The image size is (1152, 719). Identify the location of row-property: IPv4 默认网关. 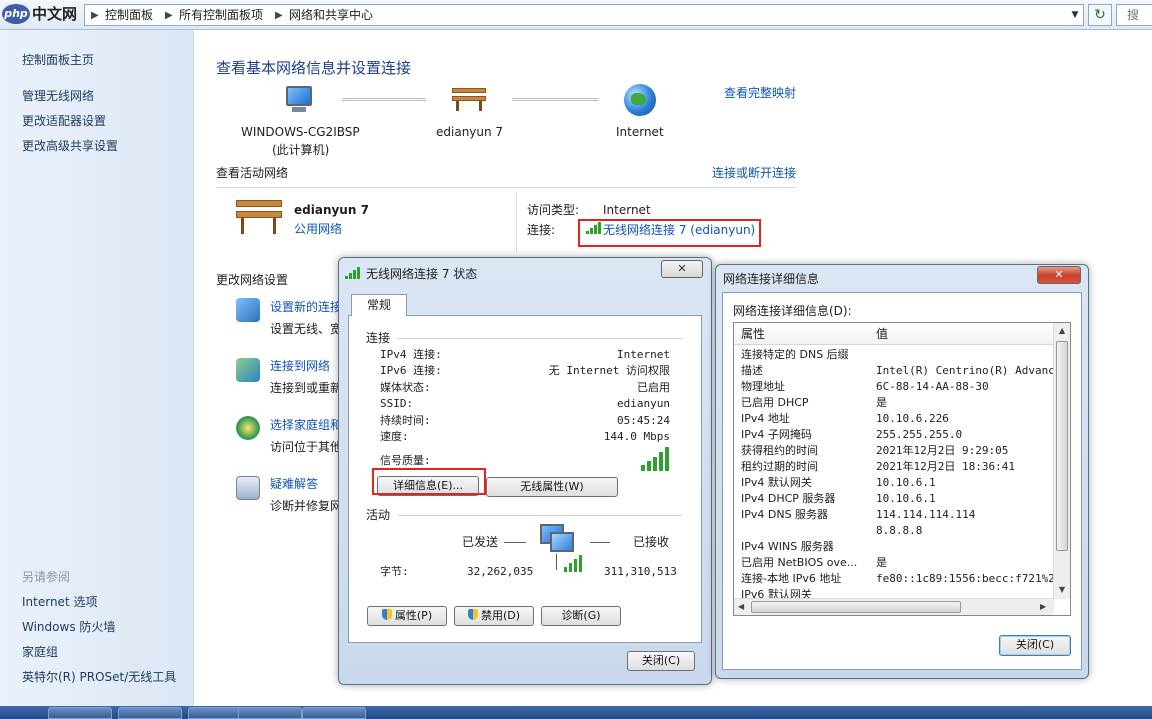
(776, 482).